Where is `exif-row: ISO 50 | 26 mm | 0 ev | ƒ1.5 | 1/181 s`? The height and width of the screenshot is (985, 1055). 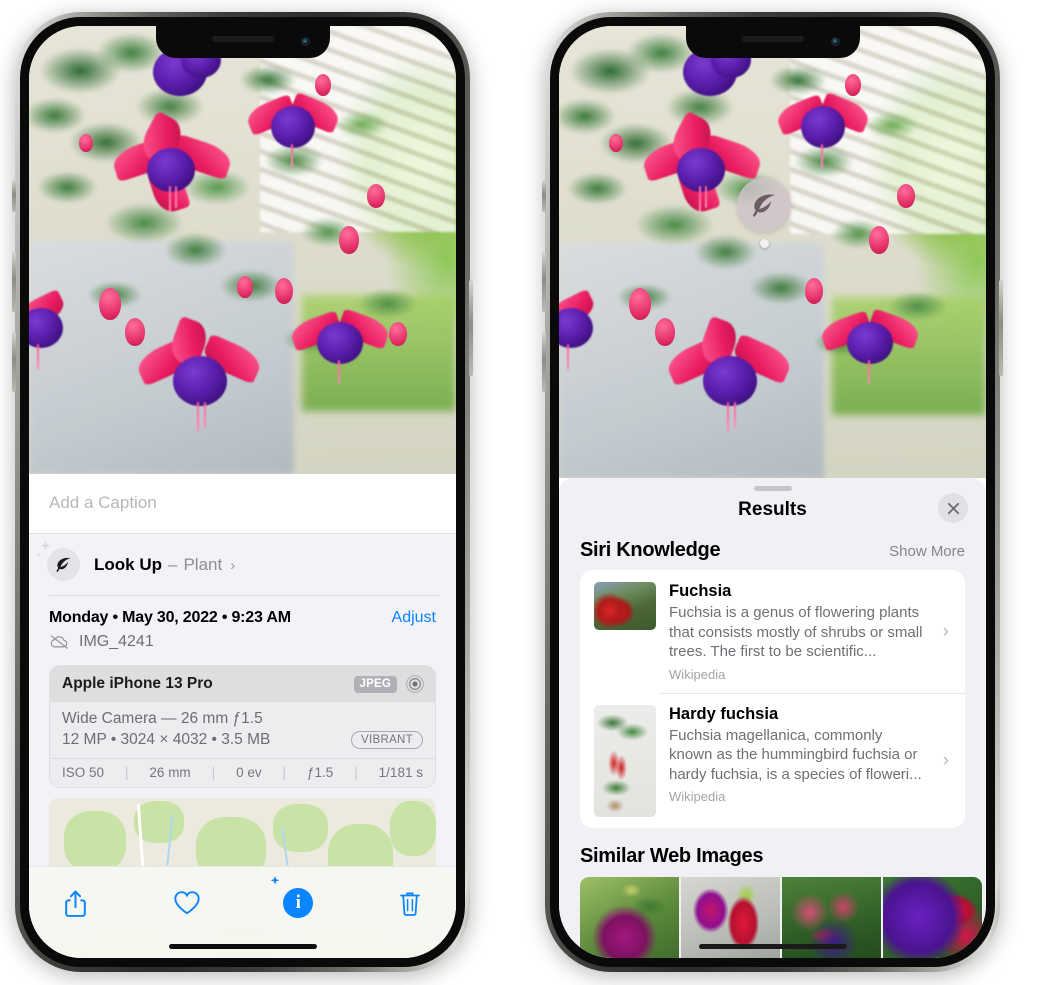
exif-row: ISO 50 | 26 mm | 0 ev | ƒ1.5 | 1/181 s is located at coordinates (242, 772).